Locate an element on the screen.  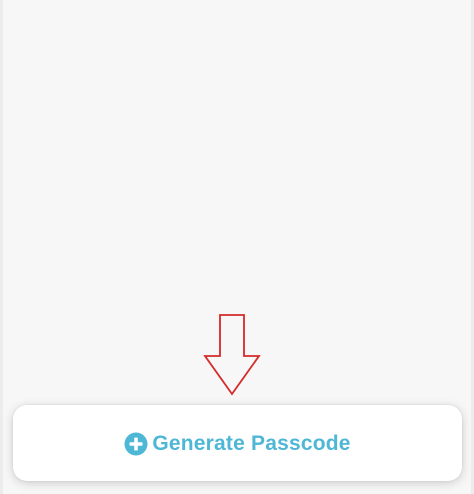
screen-edge-left is located at coordinates (1, 247).